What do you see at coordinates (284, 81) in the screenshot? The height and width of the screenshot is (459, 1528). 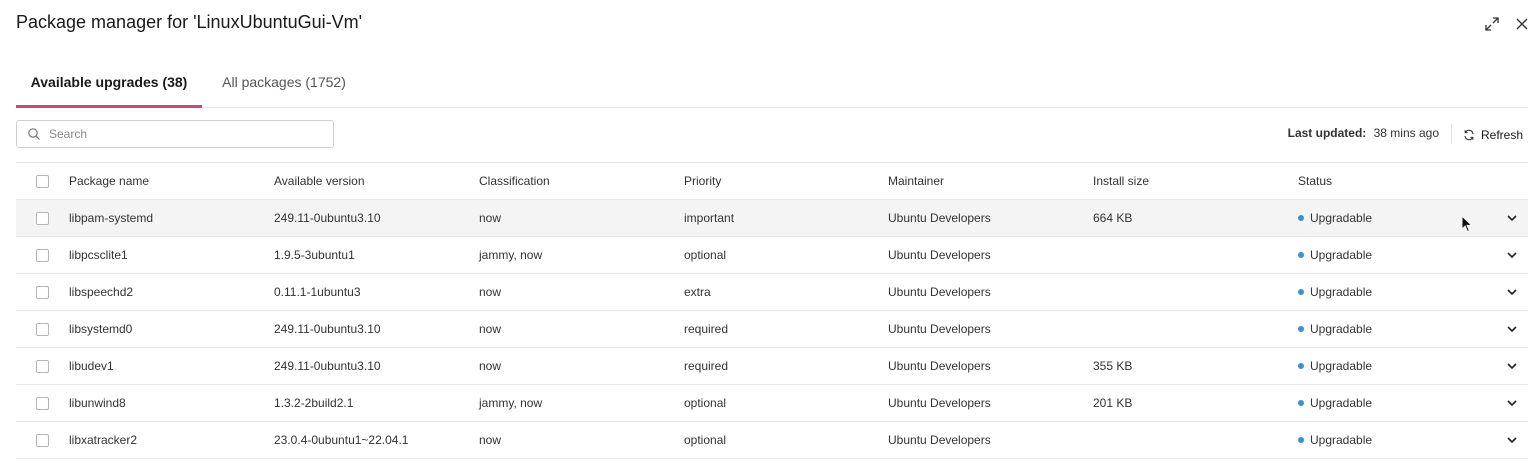 I see `tab-all-packages: All packages (1752)` at bounding box center [284, 81].